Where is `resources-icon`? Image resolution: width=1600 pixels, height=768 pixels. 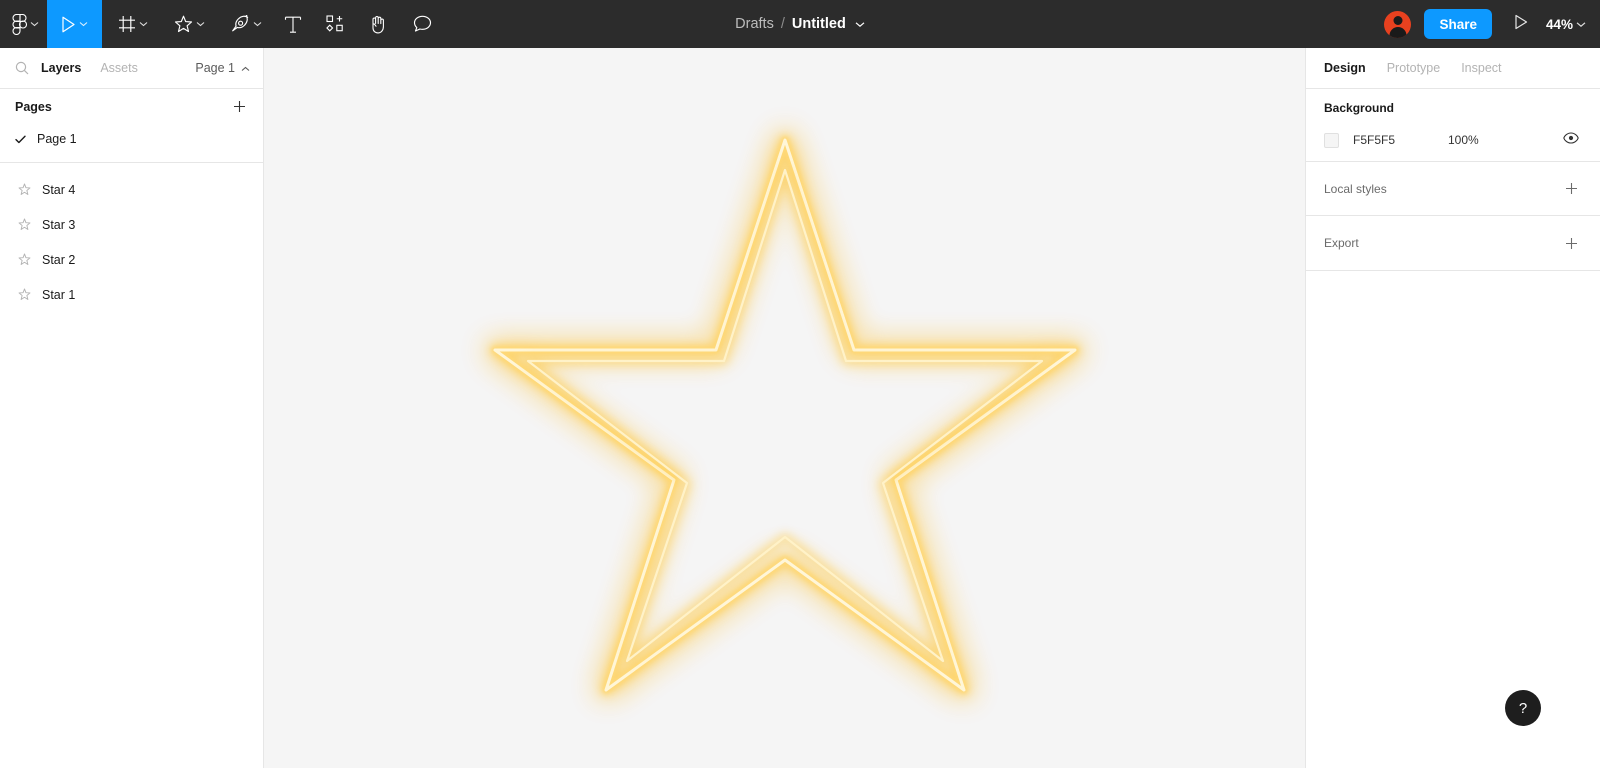 resources-icon is located at coordinates (335, 24).